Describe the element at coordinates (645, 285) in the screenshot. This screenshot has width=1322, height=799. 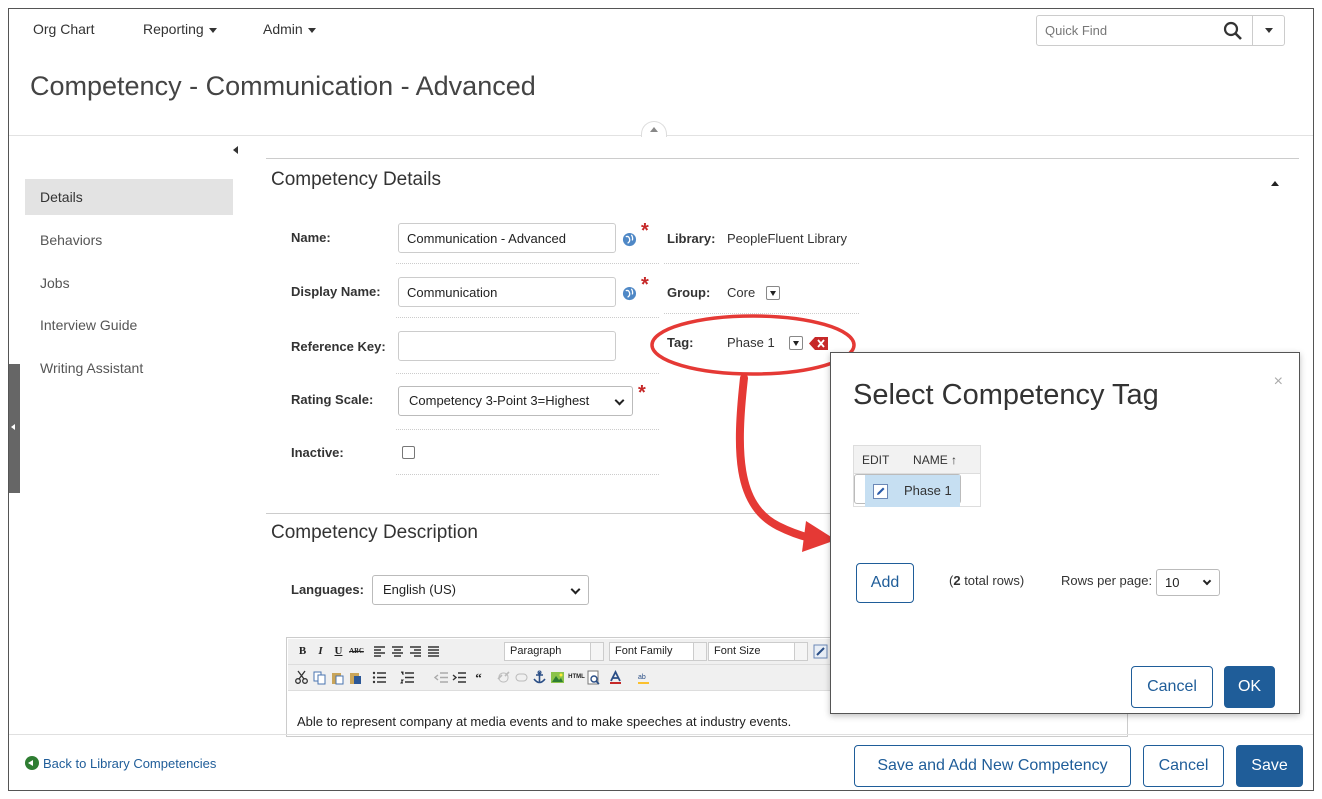
I see `required-asterisk: *` at that location.